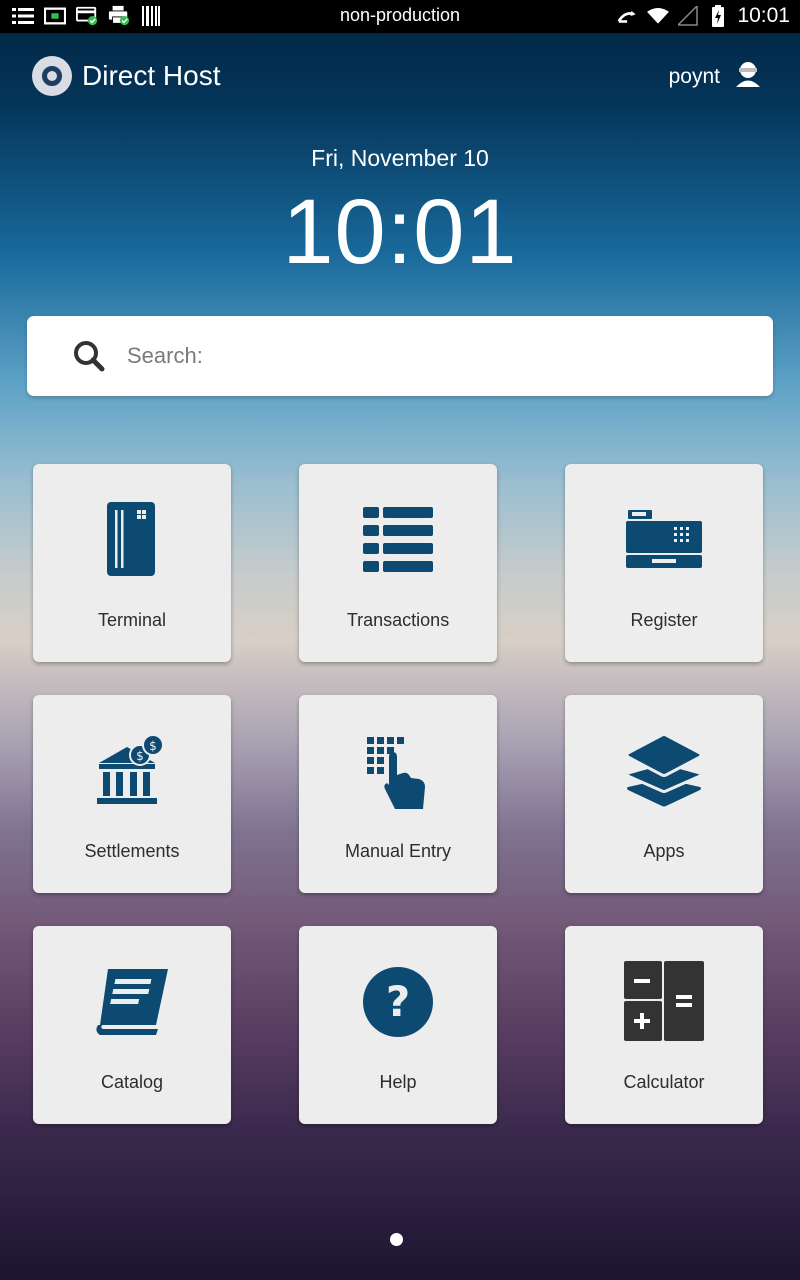  I want to click on tile-label: Manual Entry, so click(398, 851).